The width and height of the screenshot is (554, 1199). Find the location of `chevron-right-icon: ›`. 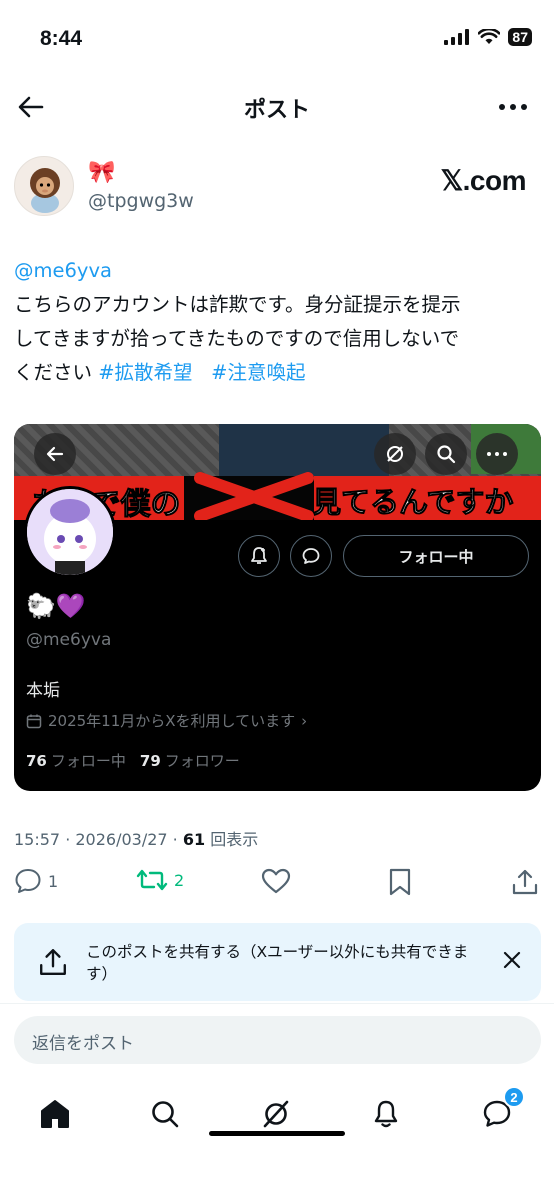

chevron-right-icon: › is located at coordinates (304, 720).